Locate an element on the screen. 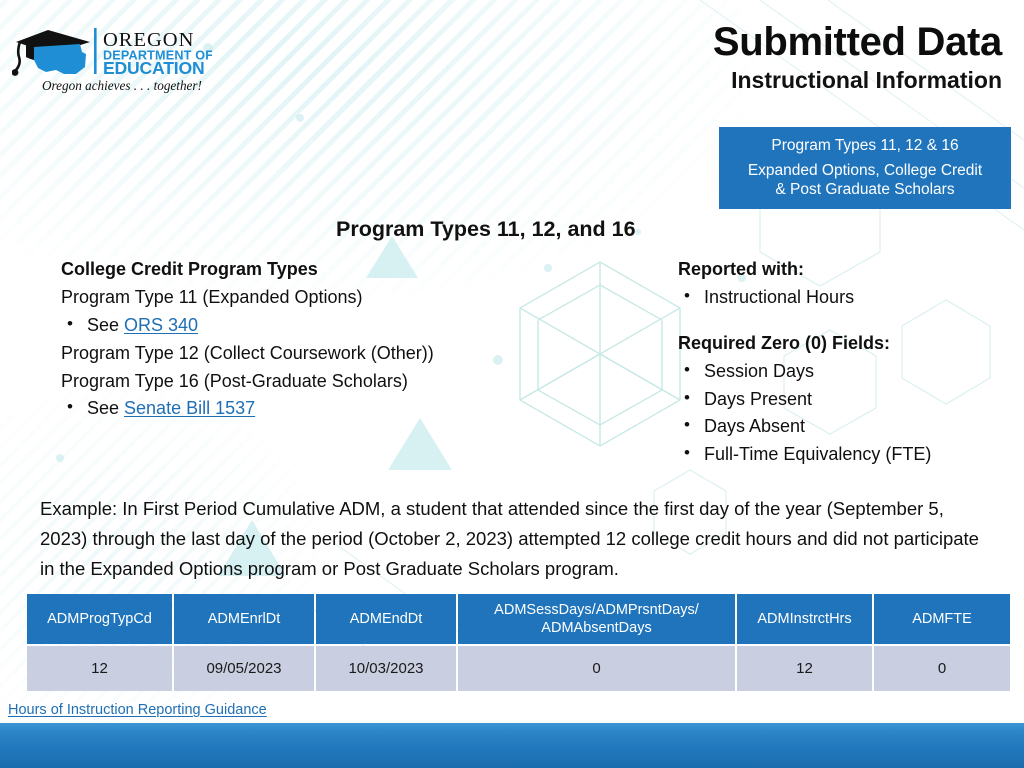 The height and width of the screenshot is (768, 1024). see-prefix-2: See is located at coordinates (106, 408).